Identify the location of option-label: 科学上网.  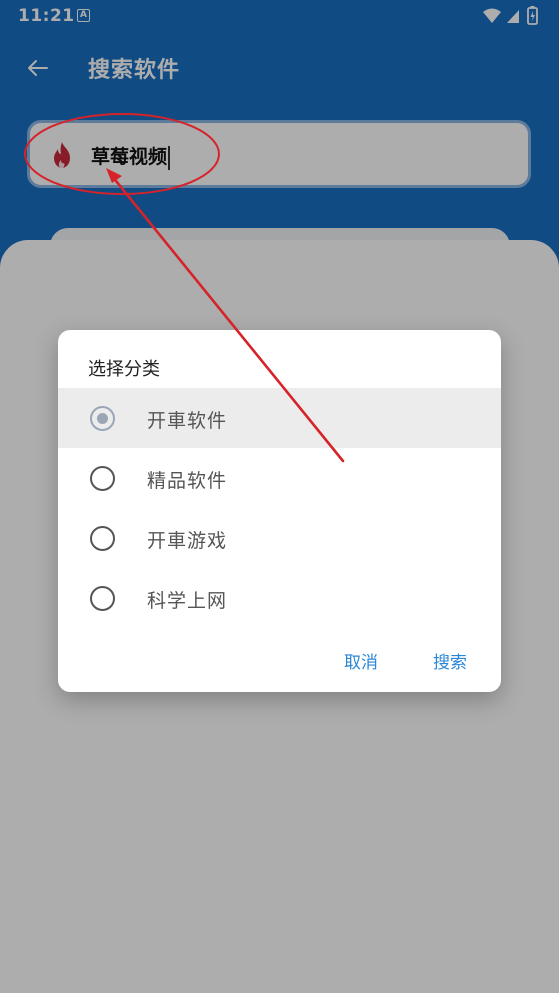
(187, 601).